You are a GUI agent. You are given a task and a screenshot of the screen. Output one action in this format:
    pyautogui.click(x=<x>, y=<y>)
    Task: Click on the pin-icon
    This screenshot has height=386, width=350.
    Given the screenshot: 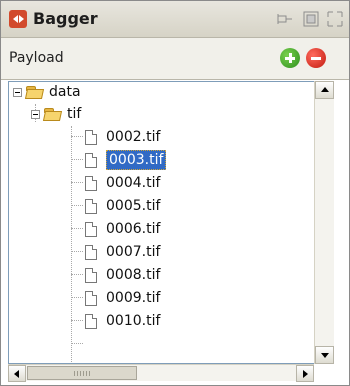 What is the action you would take?
    pyautogui.click(x=285, y=19)
    